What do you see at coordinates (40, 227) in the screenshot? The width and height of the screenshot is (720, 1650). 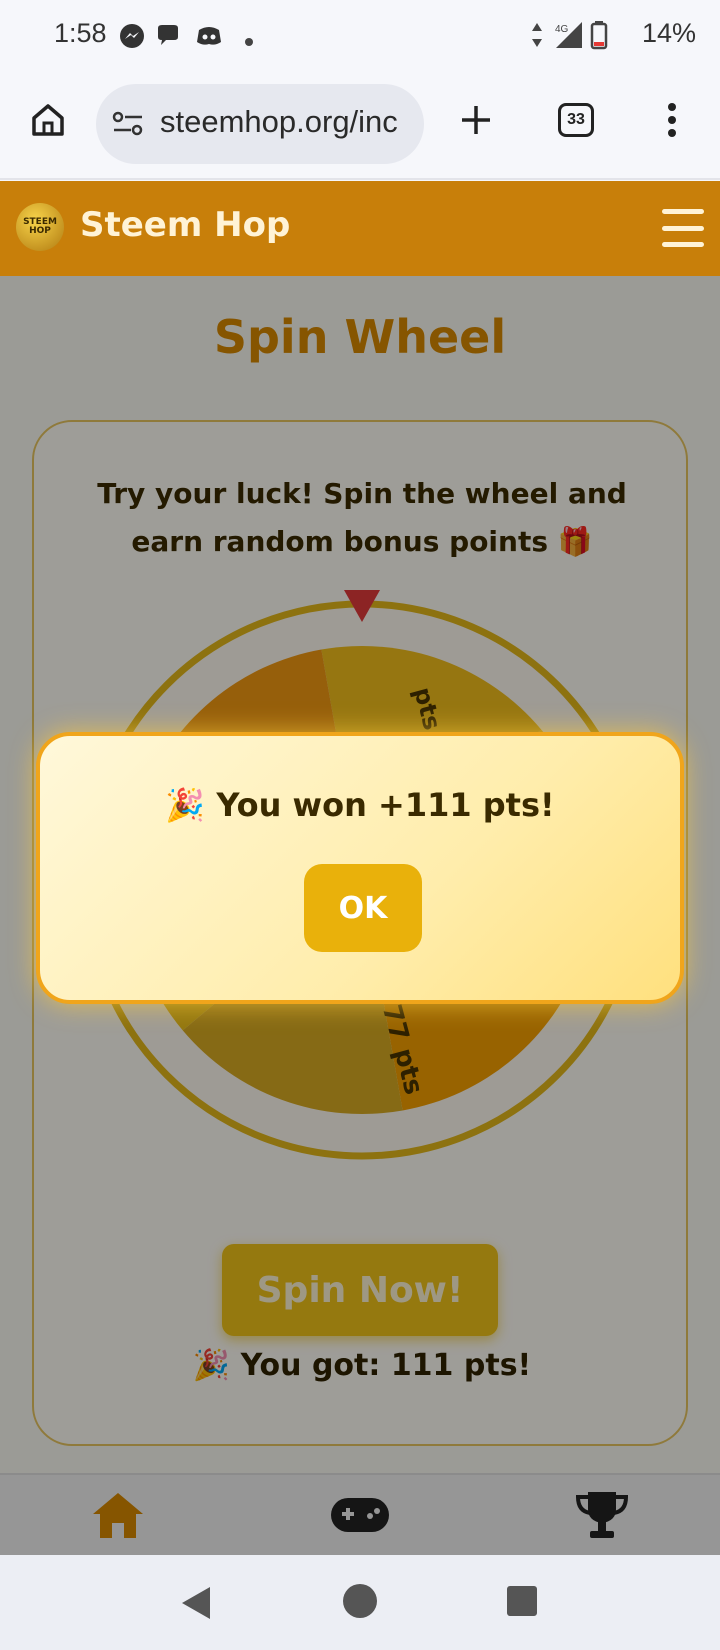 I see `site-logo: STEEM HOP` at bounding box center [40, 227].